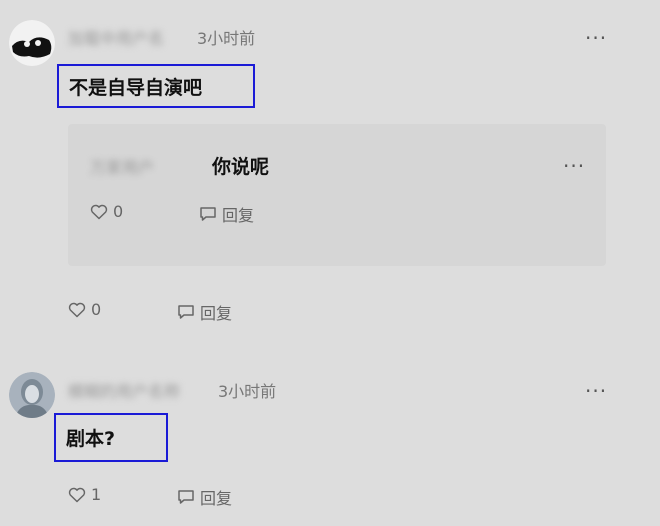 This screenshot has height=526, width=660. I want to click on reply-reply-button: 回复, so click(226, 214).